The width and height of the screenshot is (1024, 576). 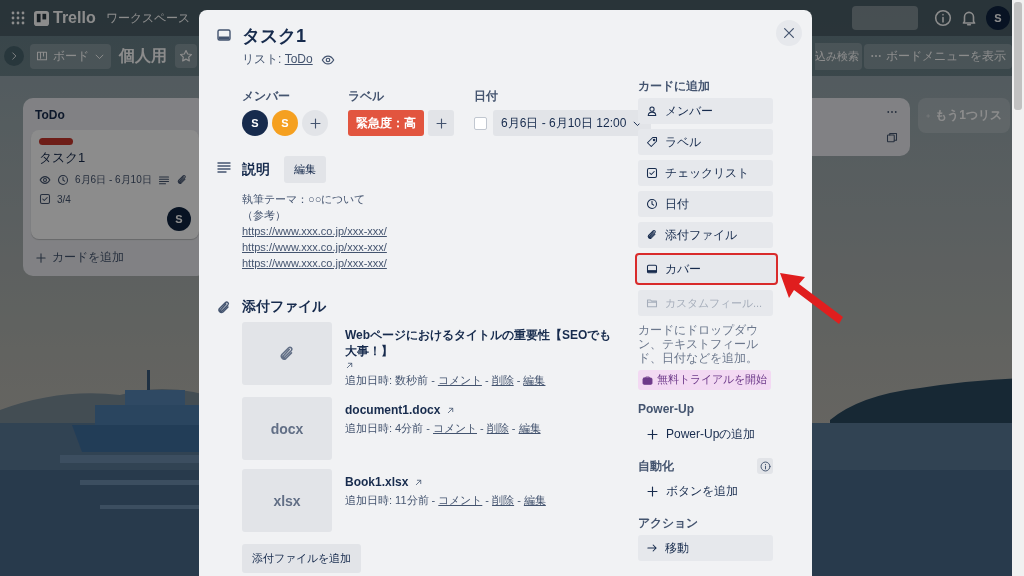 What do you see at coordinates (705, 173) in the screenshot?
I see `sidebar-button: チェックリスト` at bounding box center [705, 173].